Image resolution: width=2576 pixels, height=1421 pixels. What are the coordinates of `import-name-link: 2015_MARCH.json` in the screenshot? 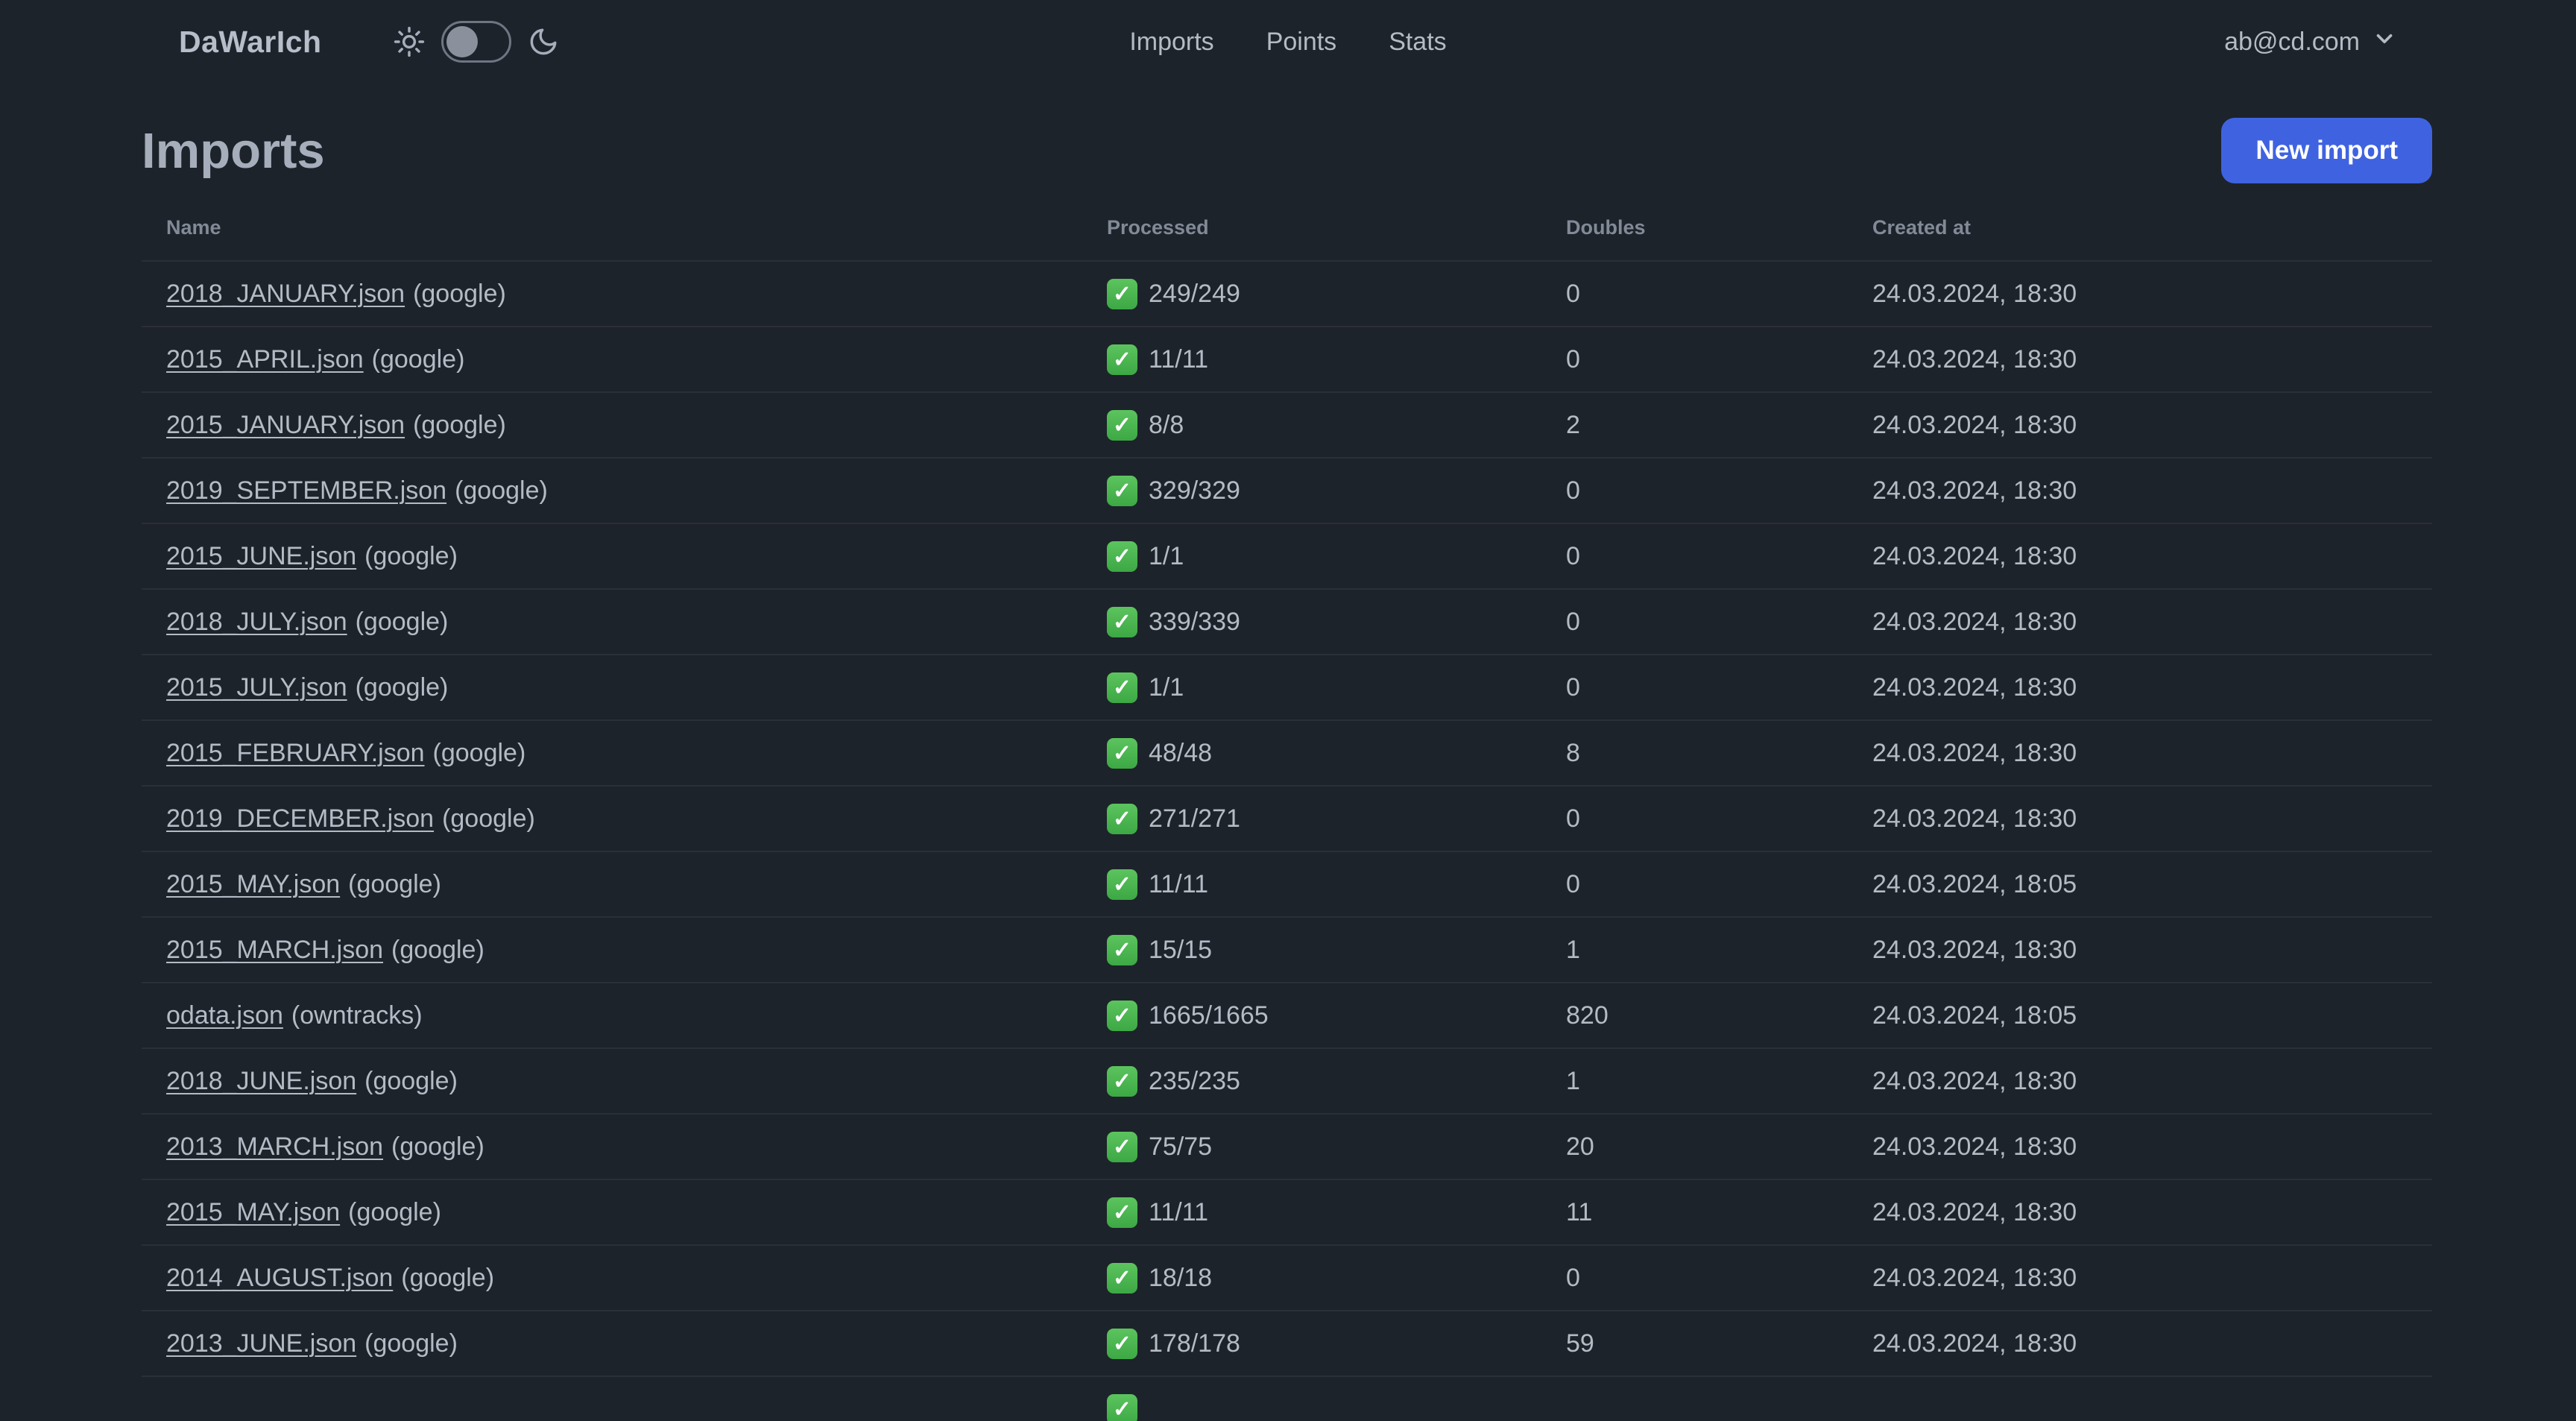 It's located at (274, 950).